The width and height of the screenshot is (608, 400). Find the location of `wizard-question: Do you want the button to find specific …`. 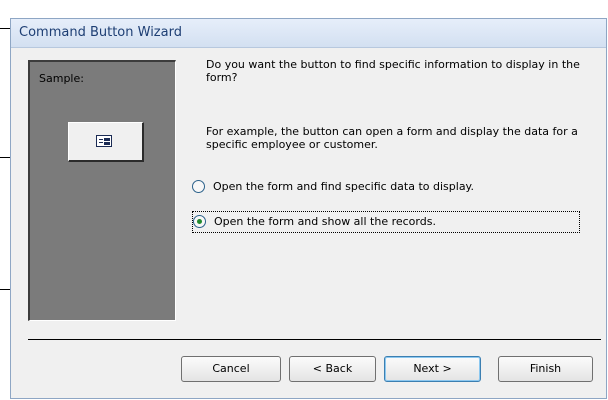

wizard-question: Do you want the button to find specific … is located at coordinates (393, 71).